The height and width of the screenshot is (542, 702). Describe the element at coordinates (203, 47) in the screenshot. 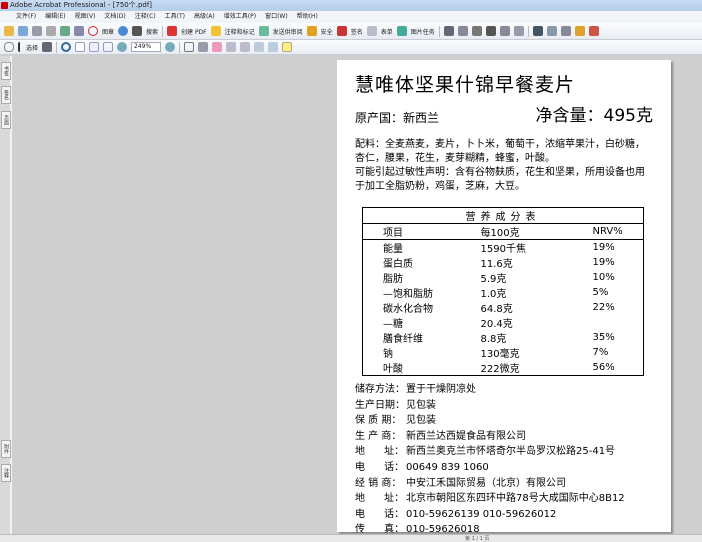

I see `pages-icon` at that location.